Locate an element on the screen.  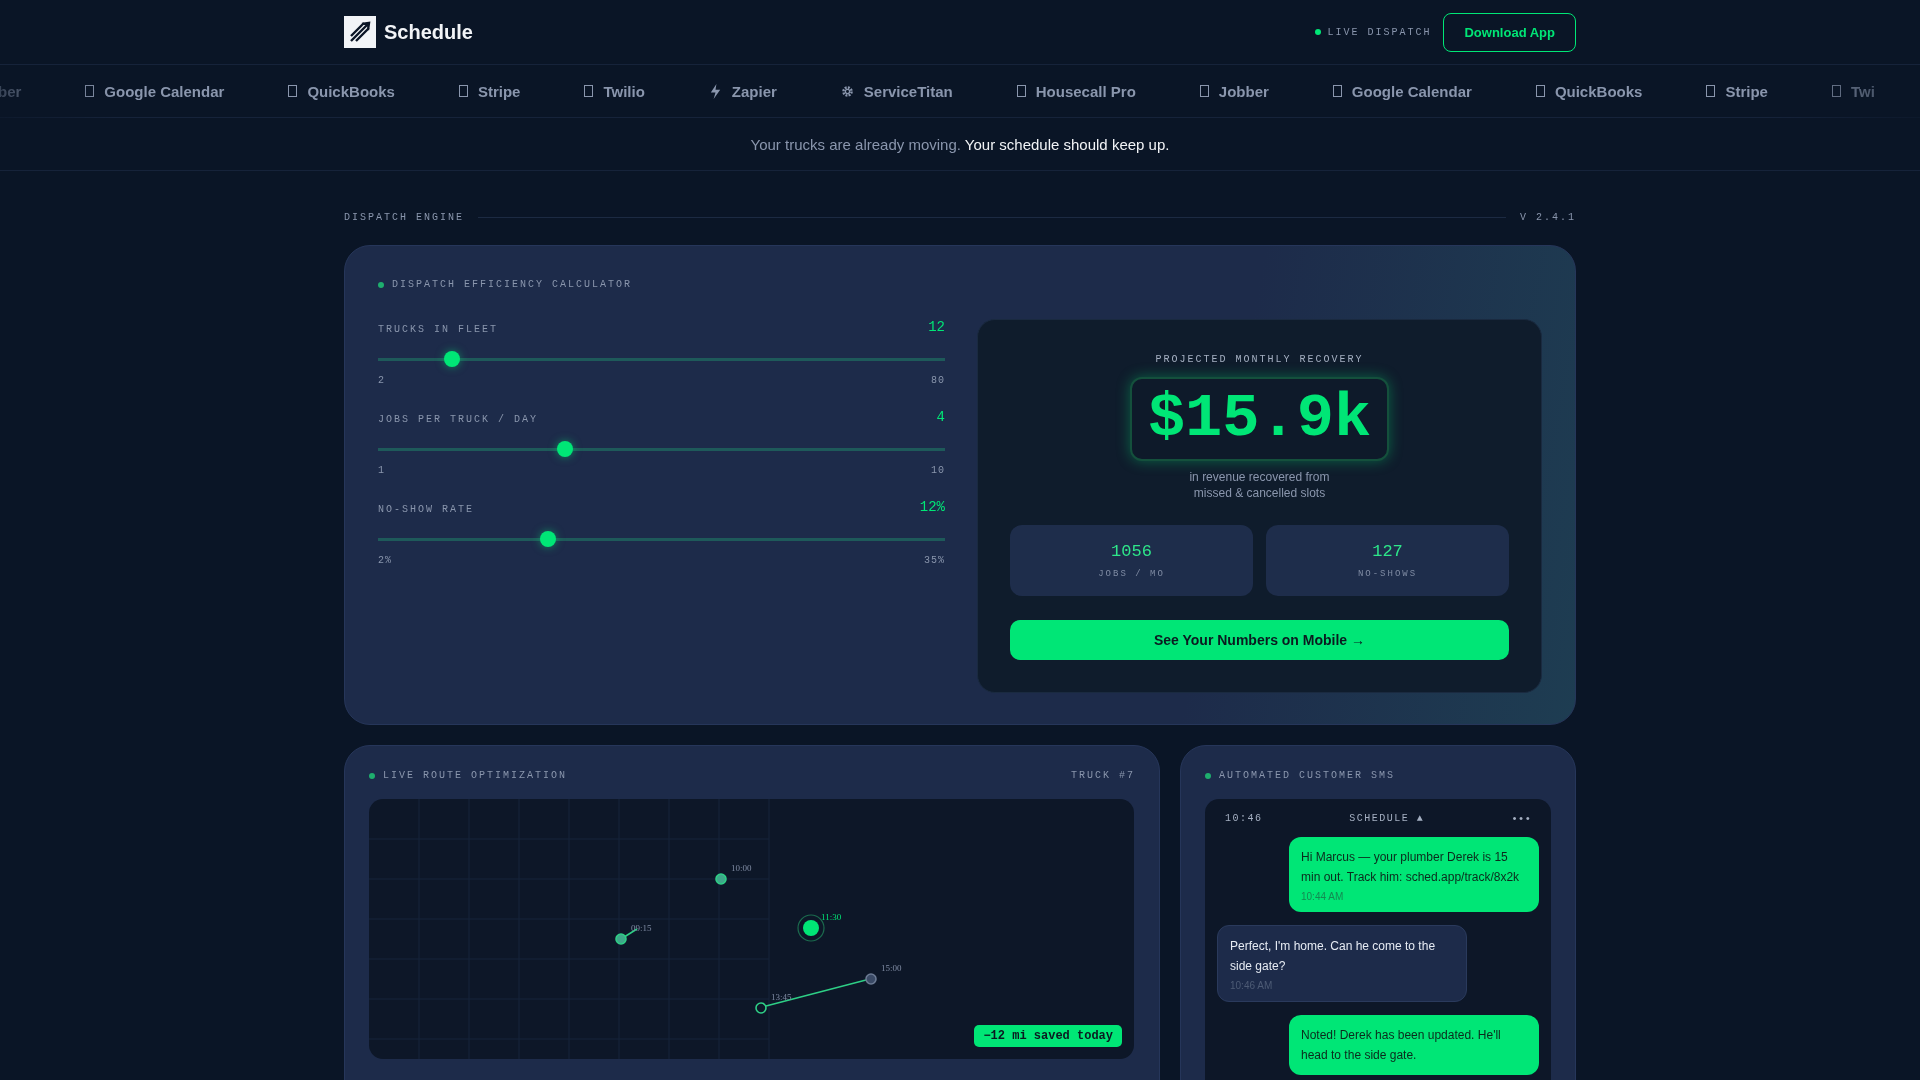
mobile-numbers-button: See Your Numbers on Mobile → is located at coordinates (1259, 640).